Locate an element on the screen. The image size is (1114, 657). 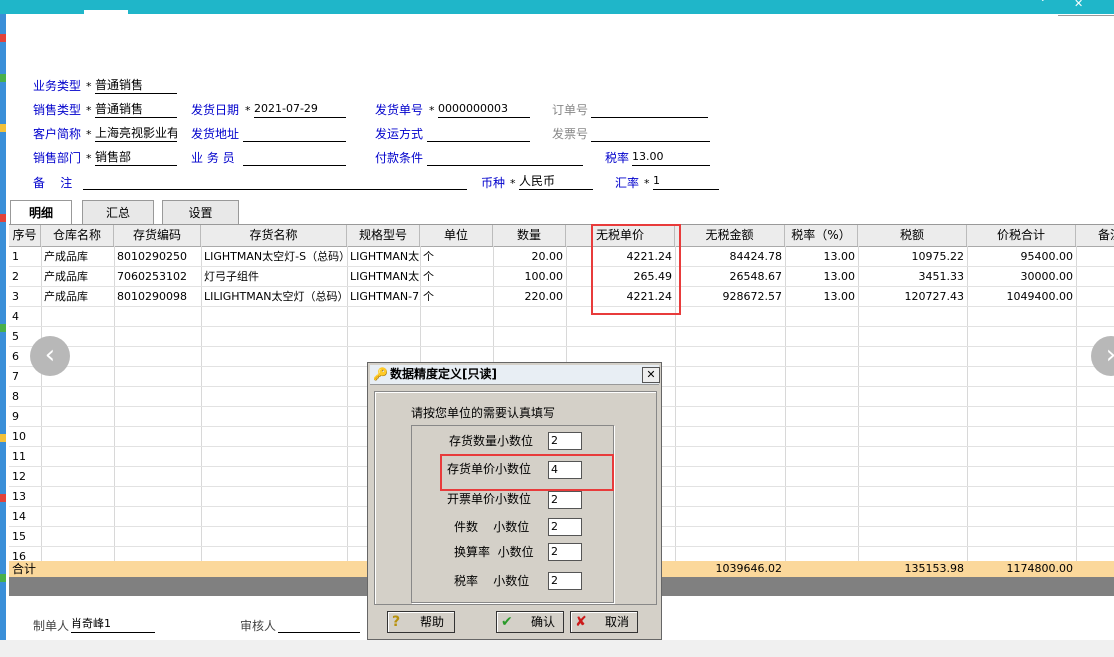
currency-field: 人民币 is located at coordinates (556, 181).